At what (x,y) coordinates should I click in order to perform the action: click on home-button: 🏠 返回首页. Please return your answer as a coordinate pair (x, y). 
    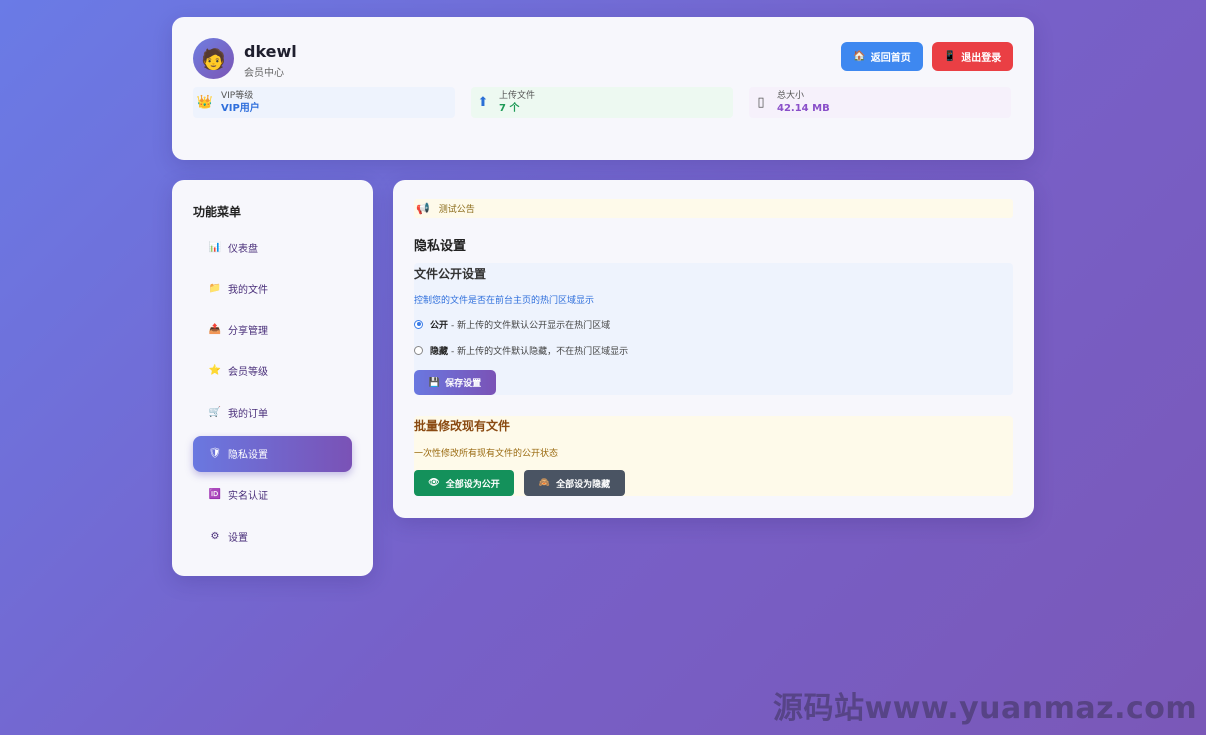
    Looking at the image, I should click on (882, 56).